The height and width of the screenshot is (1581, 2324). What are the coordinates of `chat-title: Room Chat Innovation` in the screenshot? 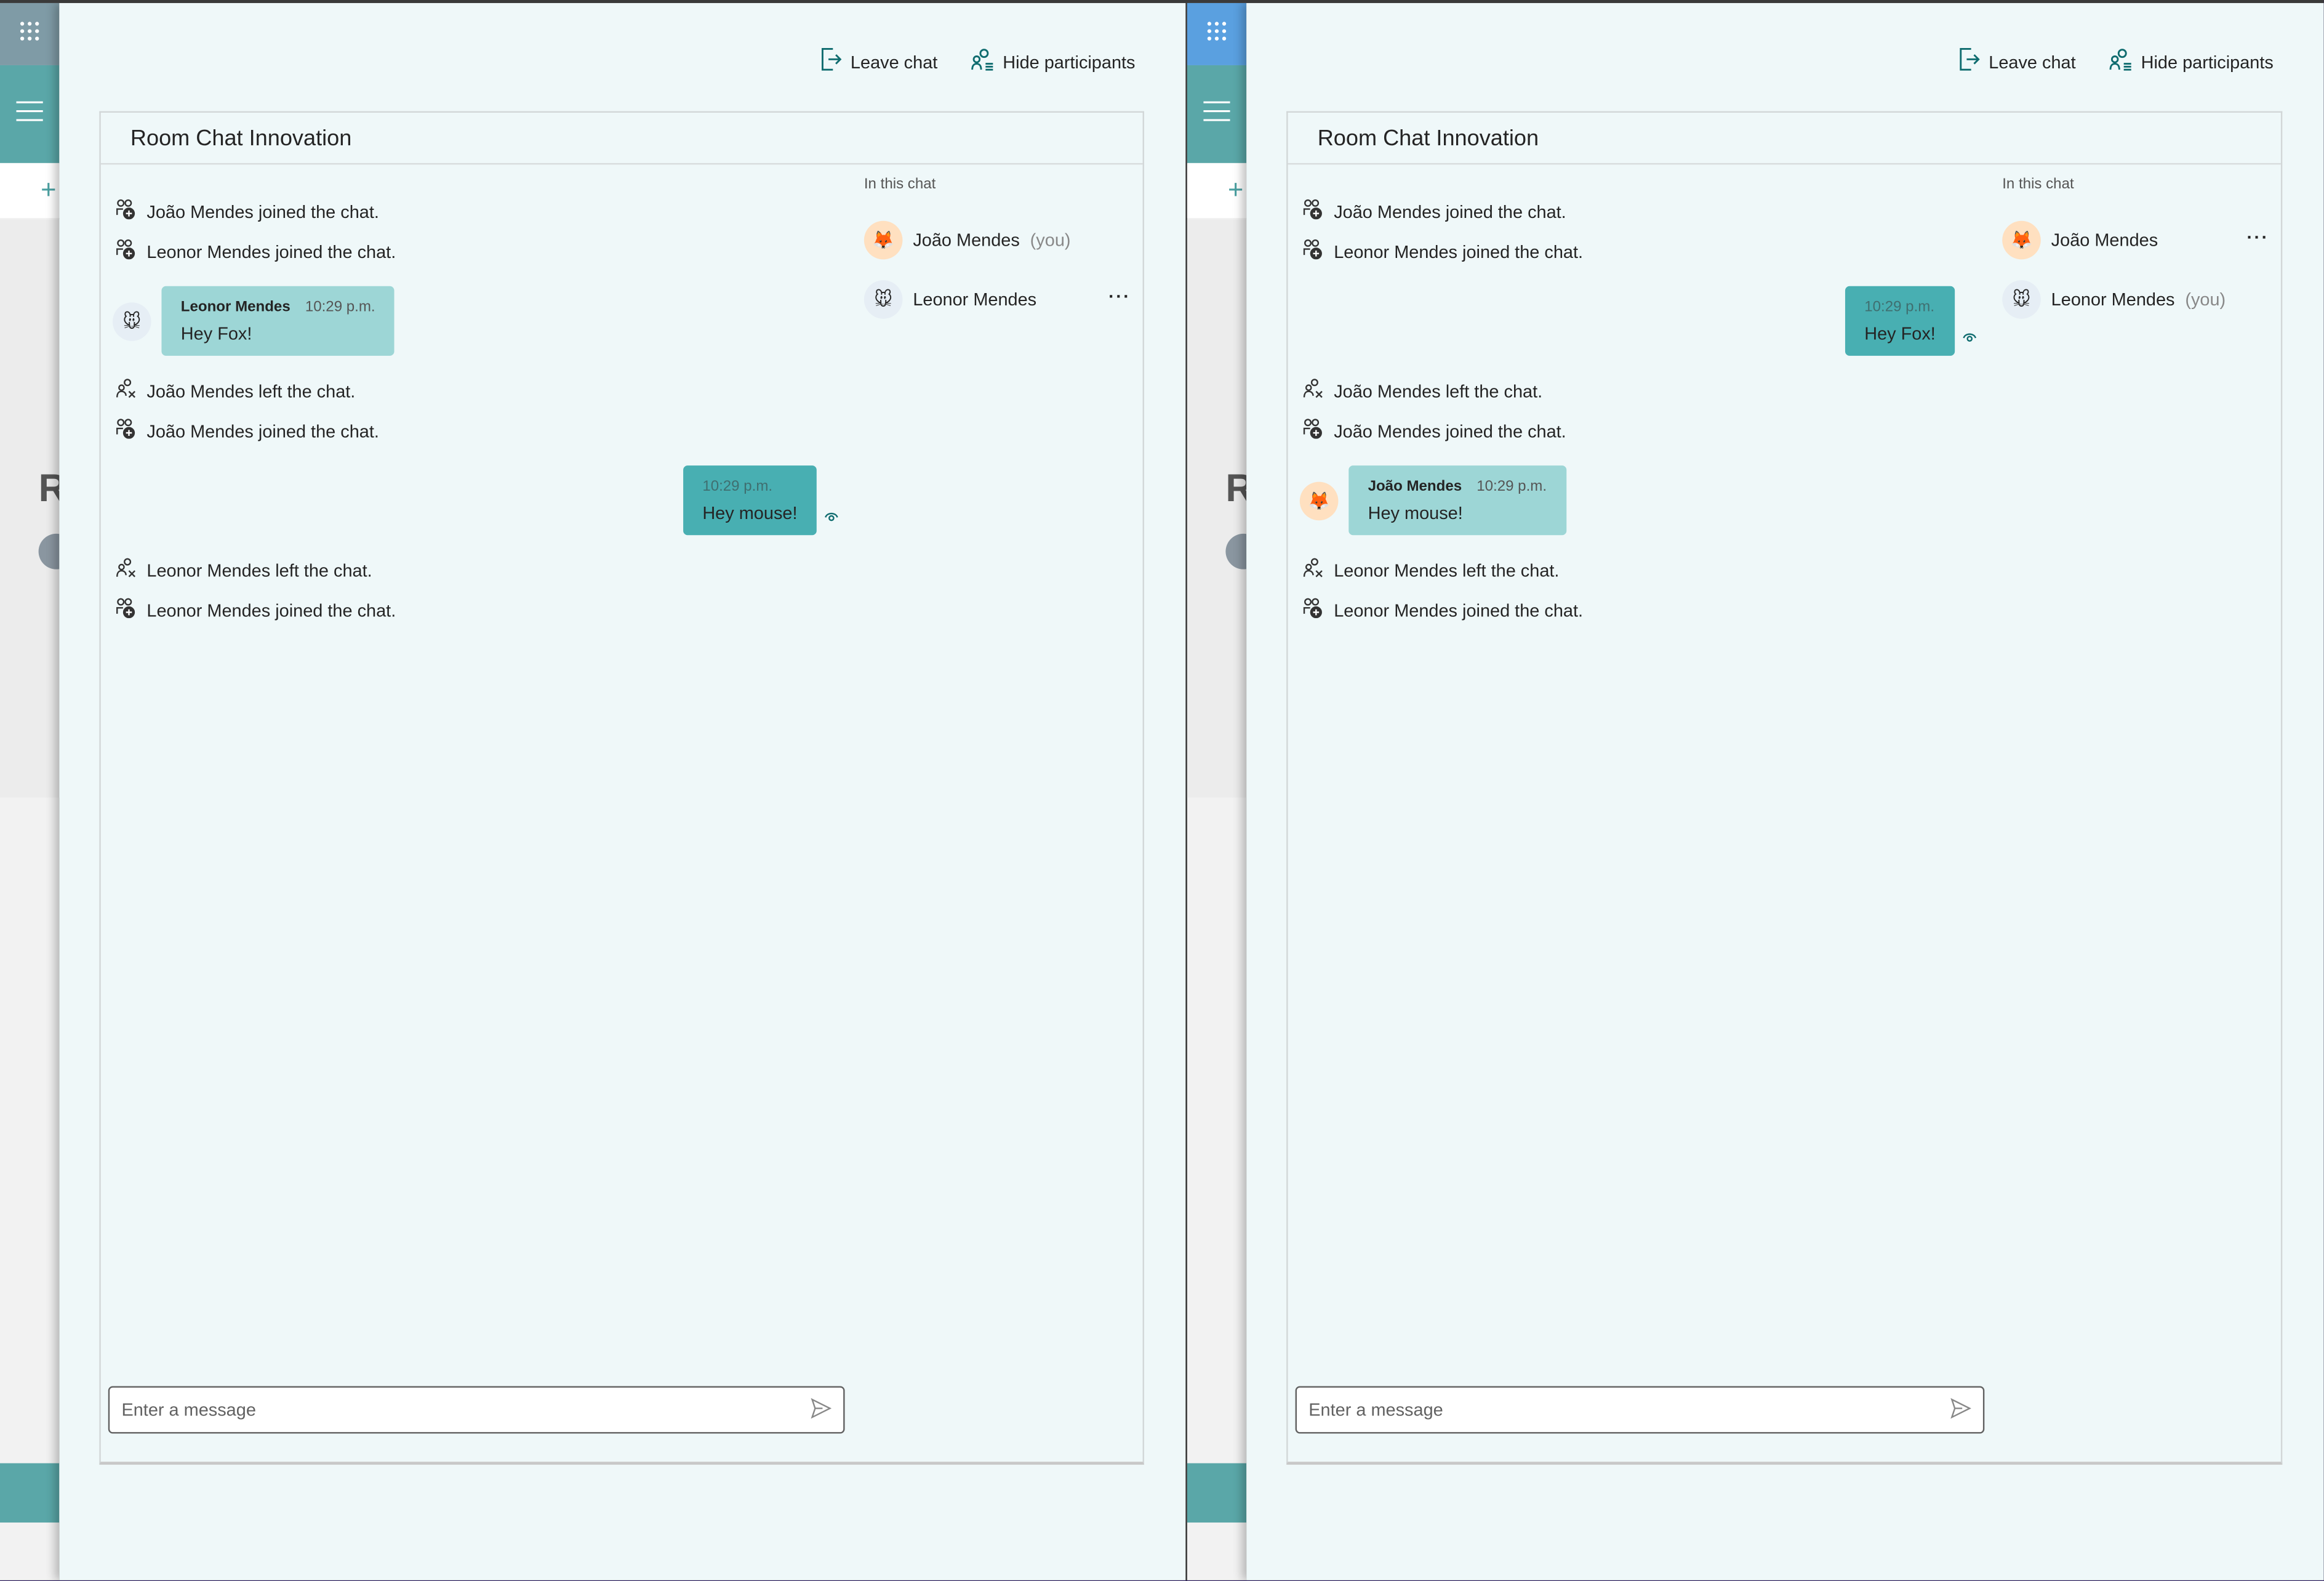 It's located at (621, 139).